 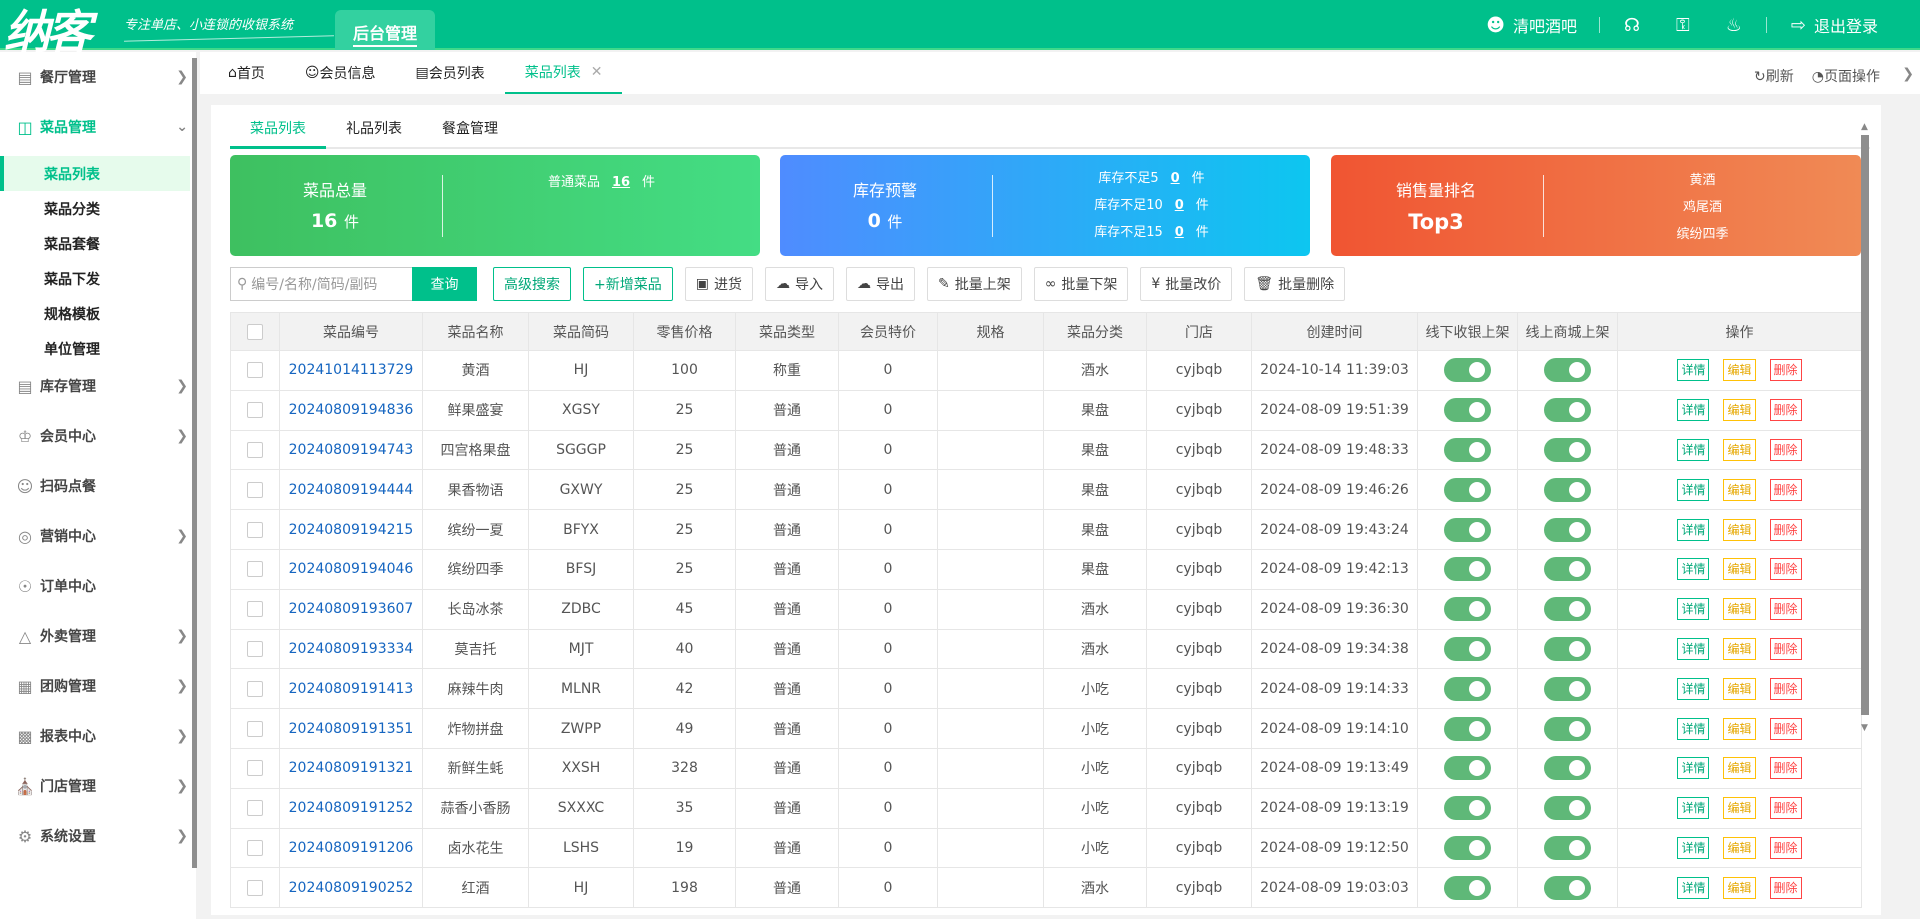 What do you see at coordinates (385, 30) in the screenshot?
I see `module-tab-backend: 后台管理` at bounding box center [385, 30].